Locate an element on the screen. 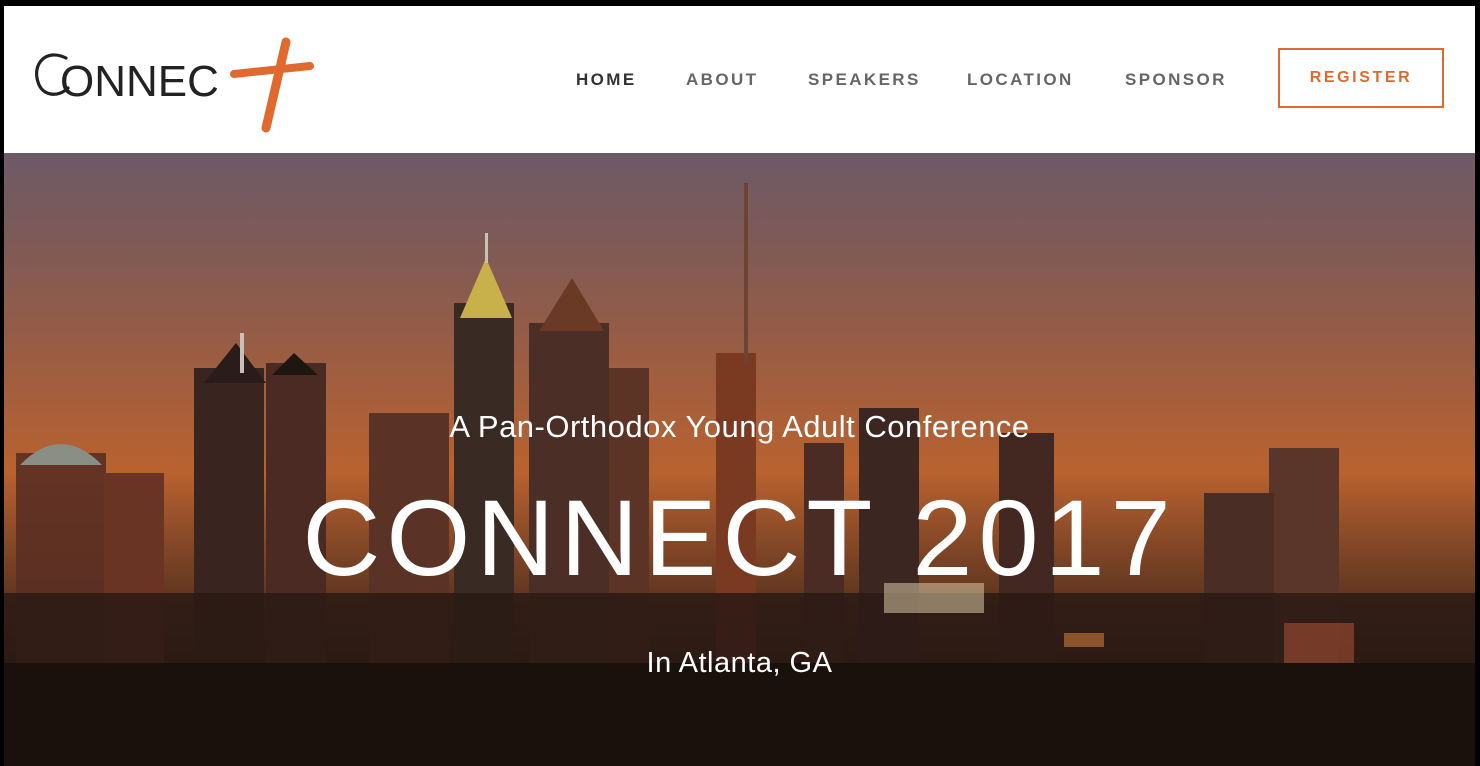 The image size is (1480, 766). nav-speakers: SPEAKERS is located at coordinates (864, 80).